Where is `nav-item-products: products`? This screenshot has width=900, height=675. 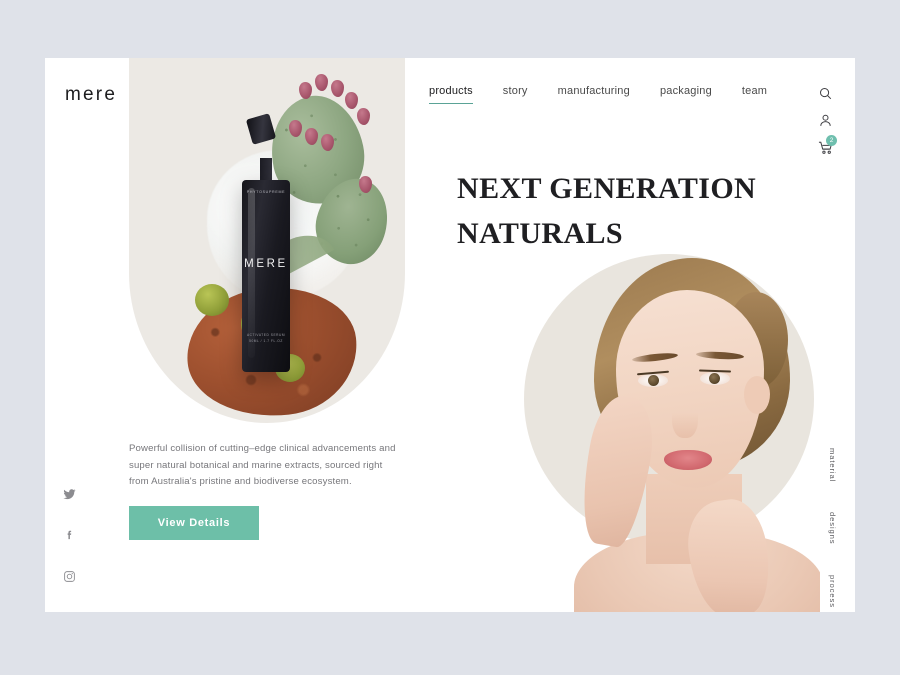 nav-item-products: products is located at coordinates (451, 94).